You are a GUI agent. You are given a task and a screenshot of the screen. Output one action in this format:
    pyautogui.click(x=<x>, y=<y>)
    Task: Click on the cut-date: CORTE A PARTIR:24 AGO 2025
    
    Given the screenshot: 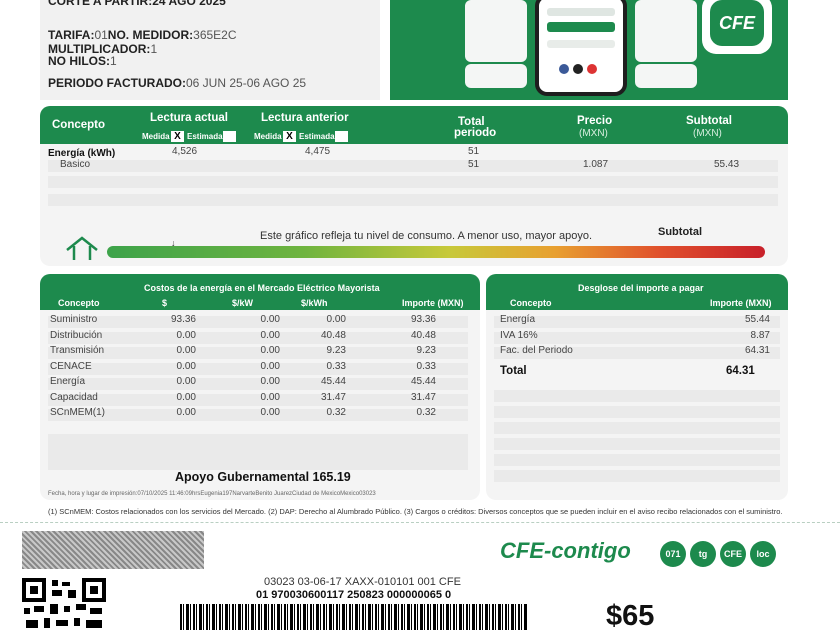 What is the action you would take?
    pyautogui.click(x=137, y=4)
    